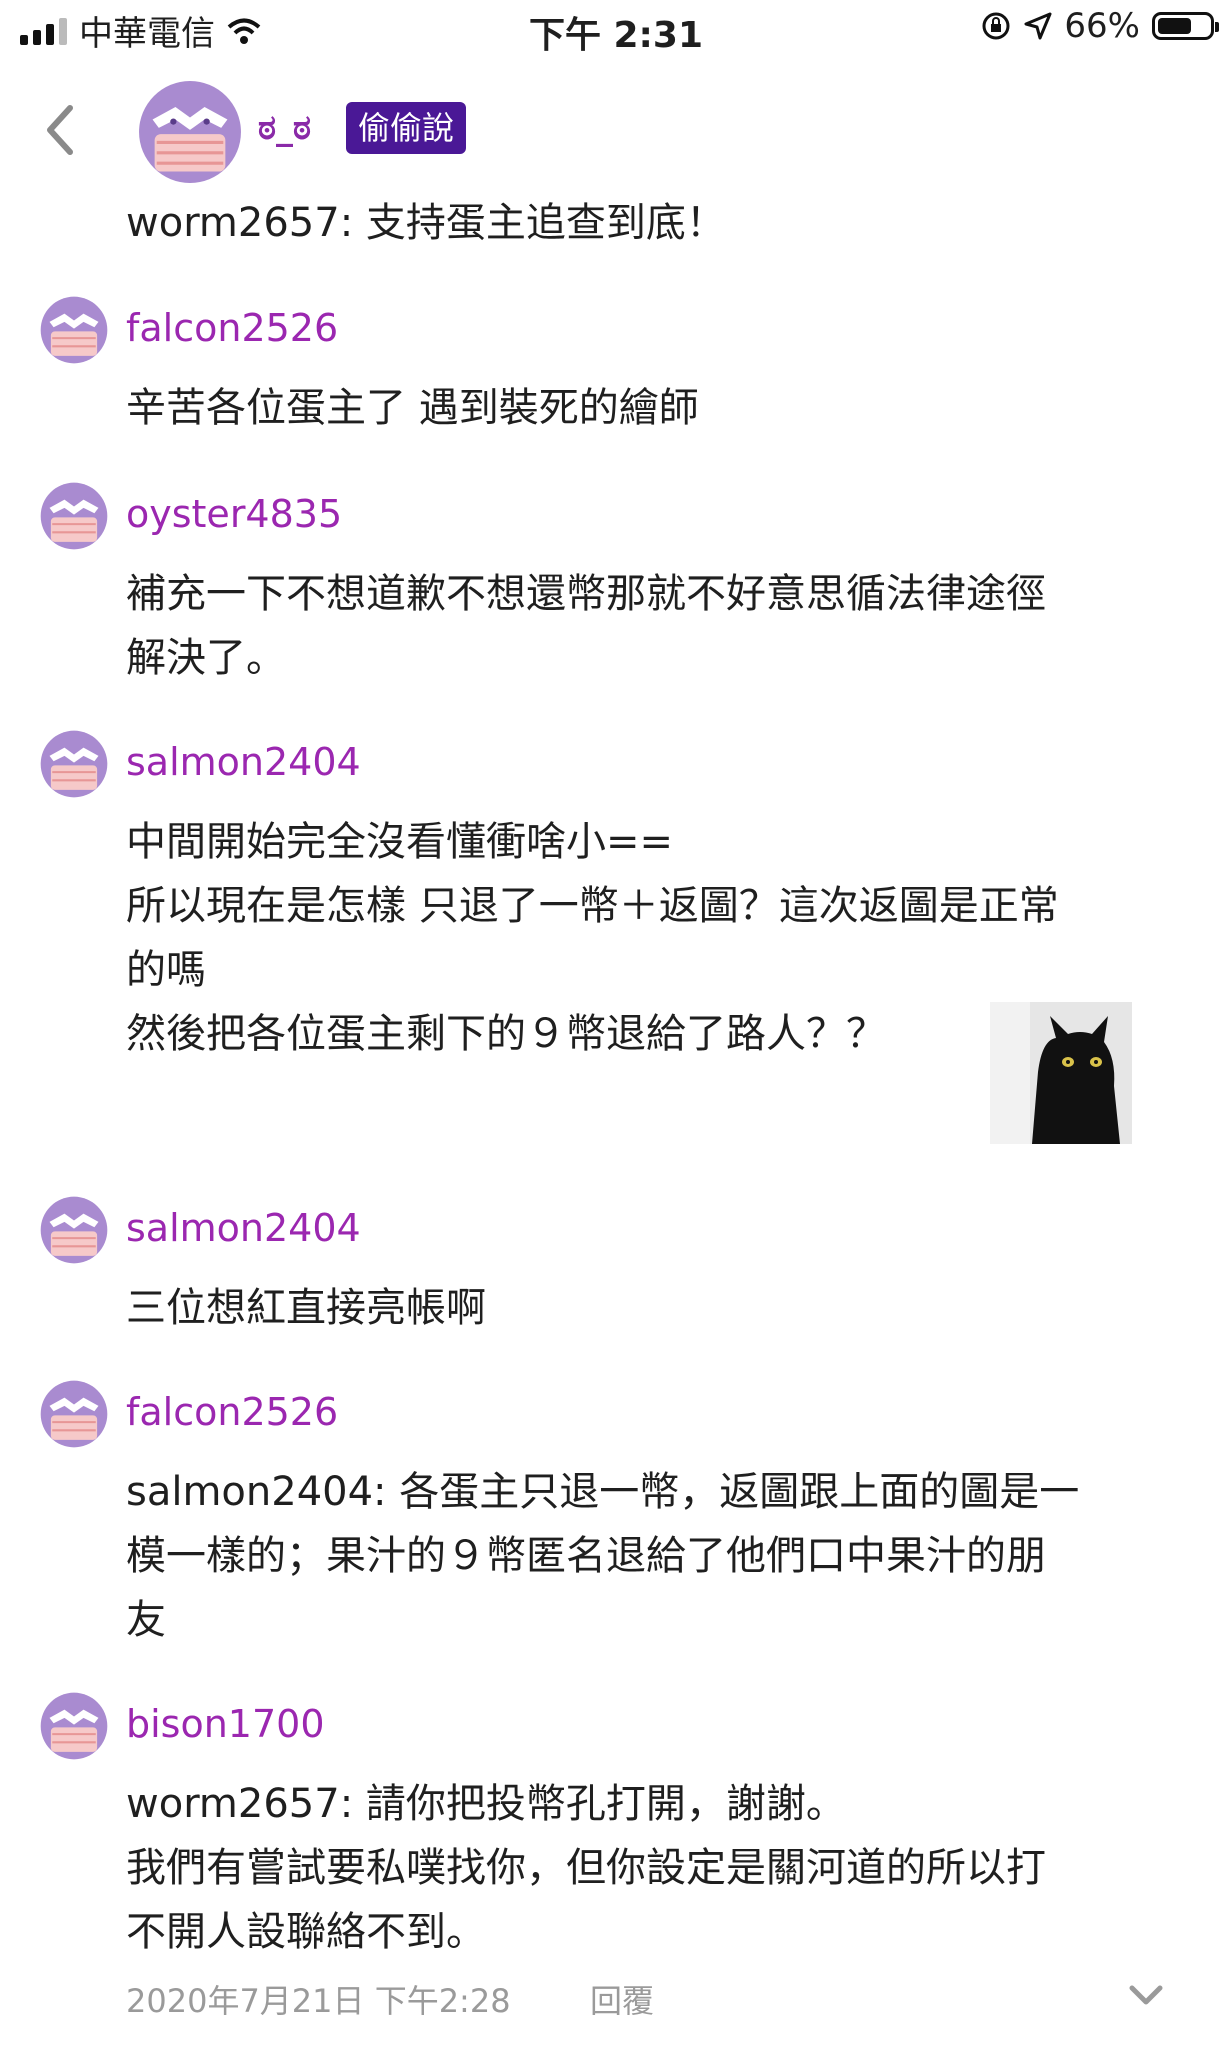 The image size is (1232, 2048). I want to click on chevron-down-icon, so click(1146, 1995).